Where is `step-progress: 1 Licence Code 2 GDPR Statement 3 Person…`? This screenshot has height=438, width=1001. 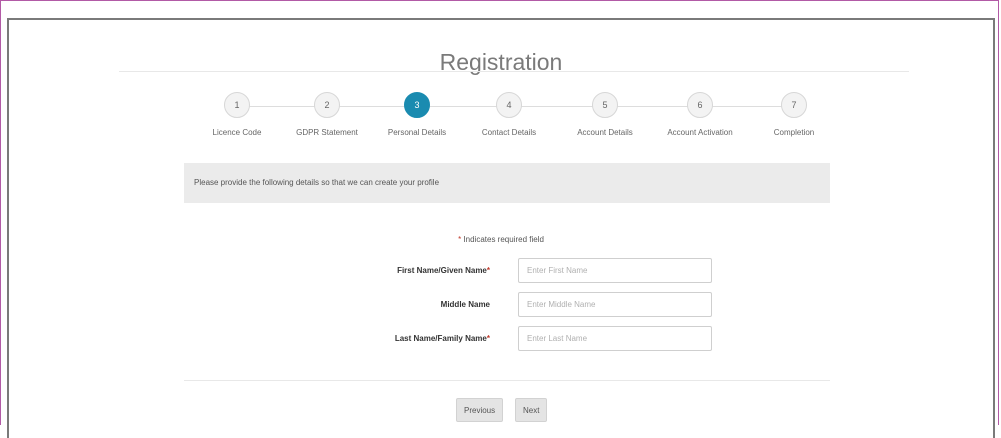
step-progress: 1 Licence Code 2 GDPR Statement 3 Person… is located at coordinates (511, 117).